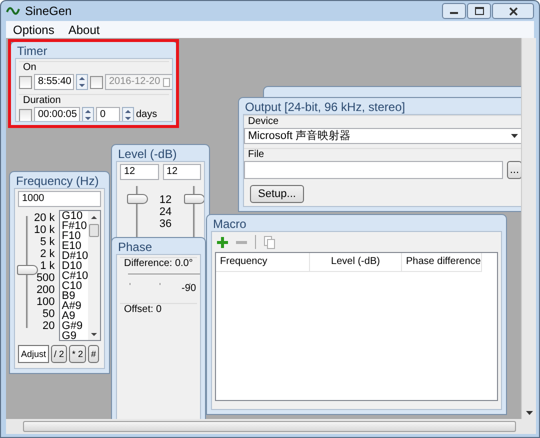 This screenshot has height=438, width=540. I want to click on note-list: G10 F#10 F10 E10 D#10 D10 C#10 C10 B9 A#9 A9 G#9 G9, so click(79, 275).